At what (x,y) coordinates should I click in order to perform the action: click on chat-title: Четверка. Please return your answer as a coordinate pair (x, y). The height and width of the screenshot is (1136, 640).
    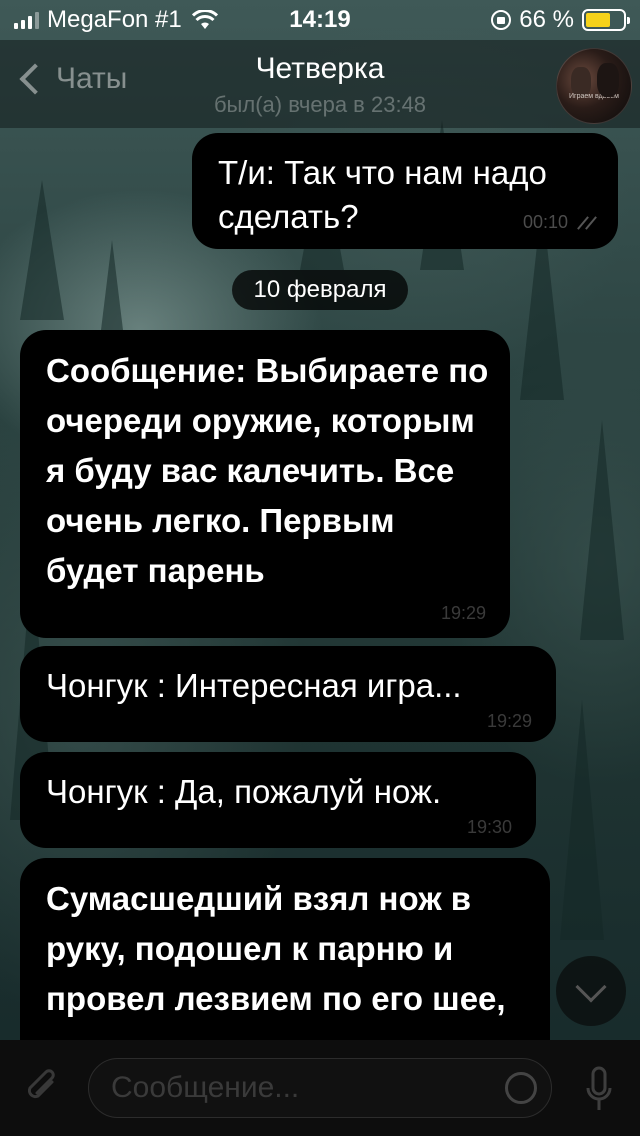
    Looking at the image, I should click on (320, 68).